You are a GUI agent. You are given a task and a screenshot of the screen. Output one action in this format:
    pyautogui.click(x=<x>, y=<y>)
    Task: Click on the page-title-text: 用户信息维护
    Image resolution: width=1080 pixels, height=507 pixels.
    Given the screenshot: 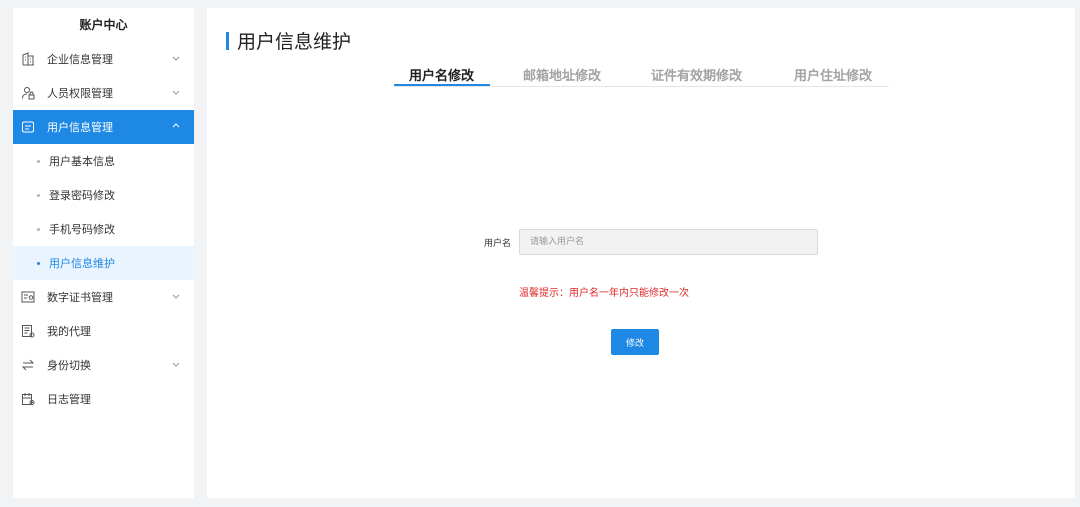 What is the action you would take?
    pyautogui.click(x=294, y=42)
    